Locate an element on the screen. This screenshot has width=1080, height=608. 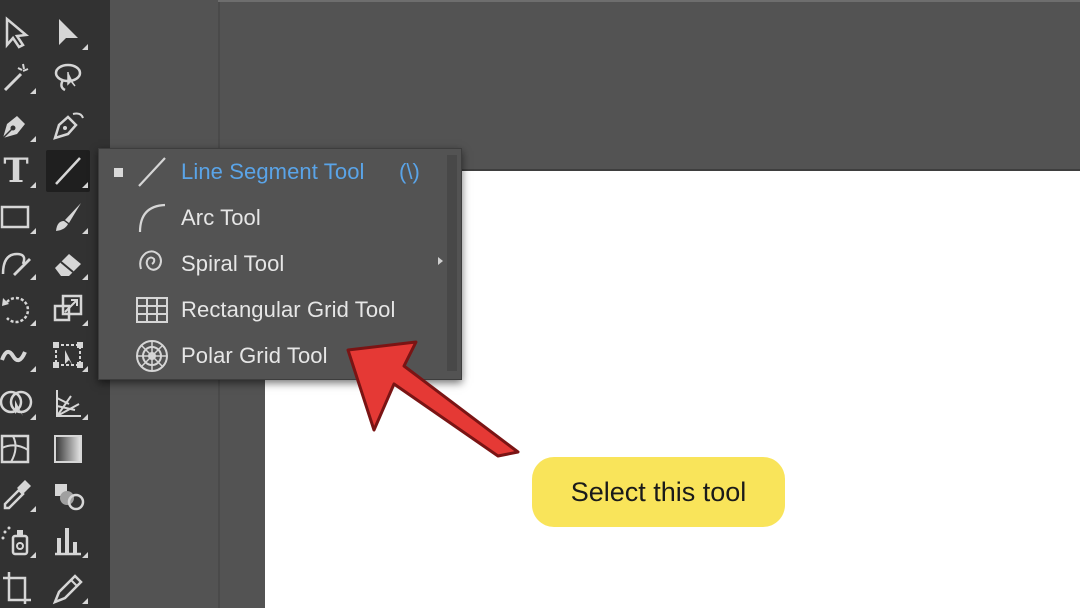
rectangle-tool is located at coordinates (19, 217).